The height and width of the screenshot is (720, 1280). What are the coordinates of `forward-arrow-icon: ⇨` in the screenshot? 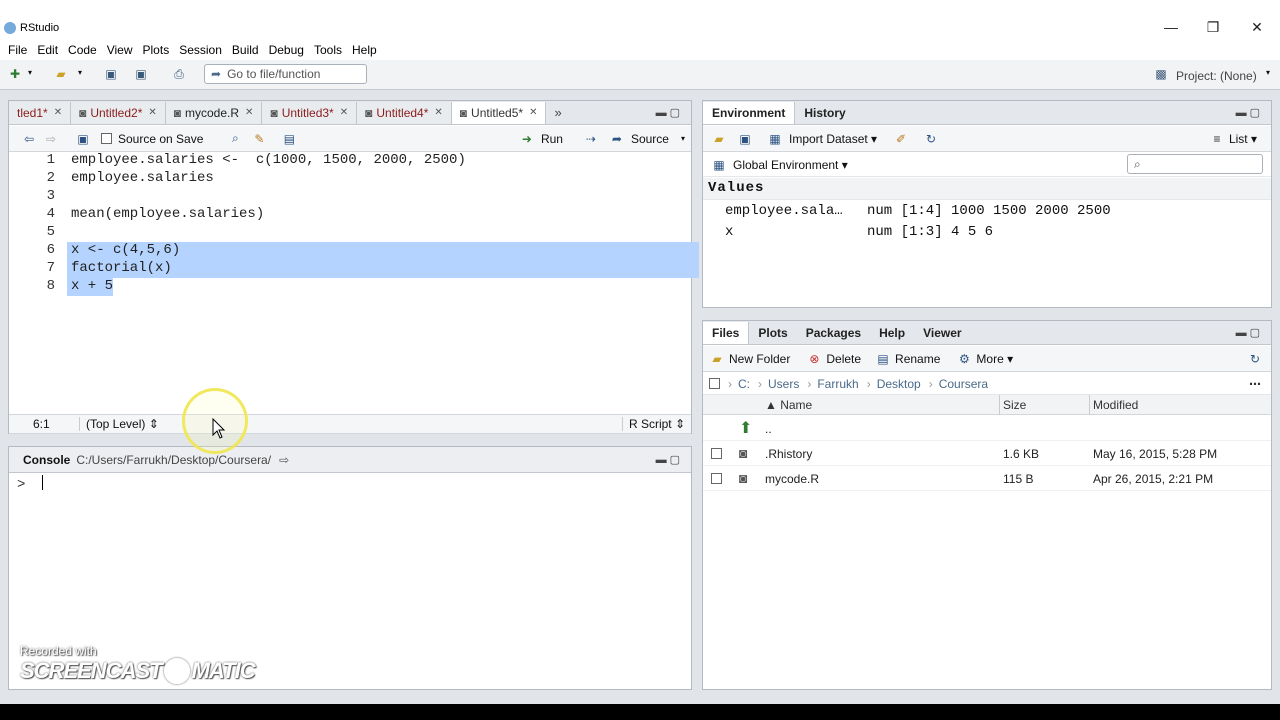 It's located at (51, 139).